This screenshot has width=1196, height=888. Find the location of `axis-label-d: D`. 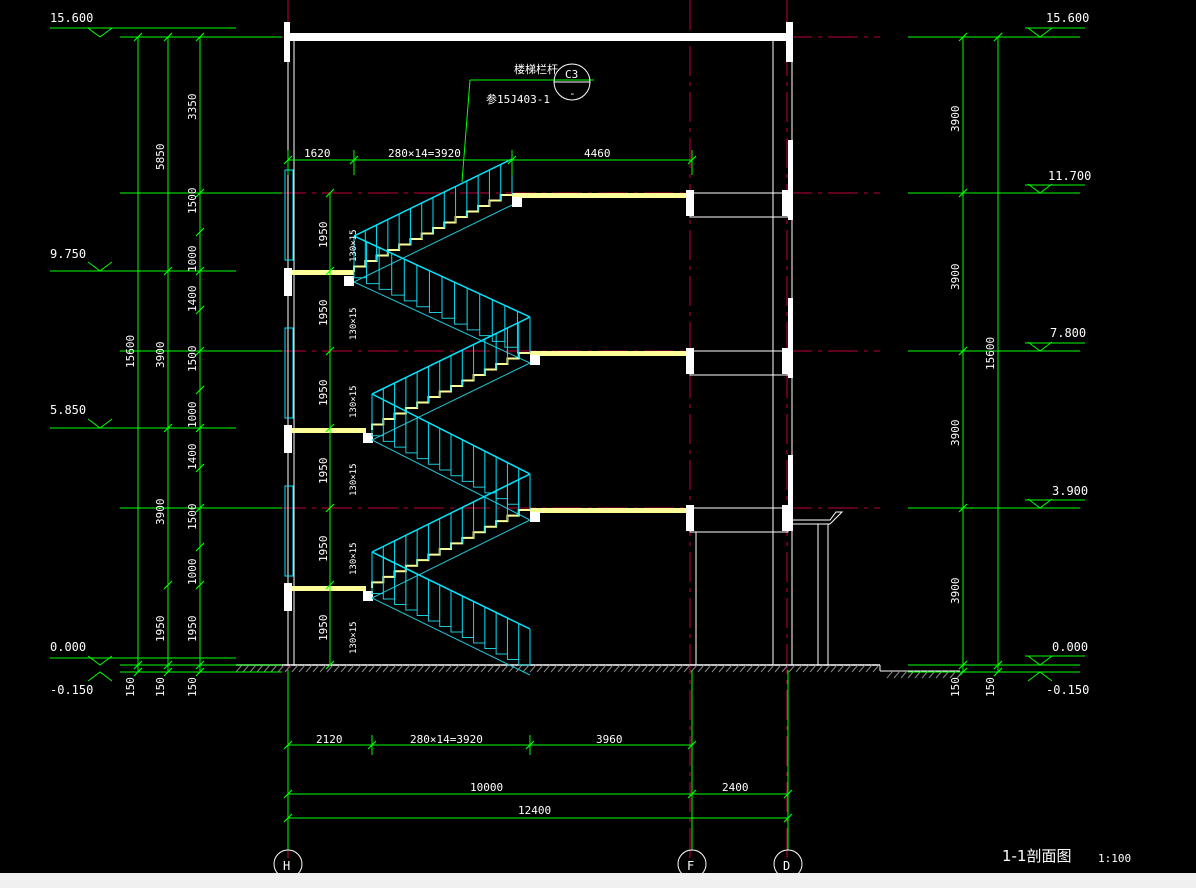

axis-label-d: D is located at coordinates (786, 866).